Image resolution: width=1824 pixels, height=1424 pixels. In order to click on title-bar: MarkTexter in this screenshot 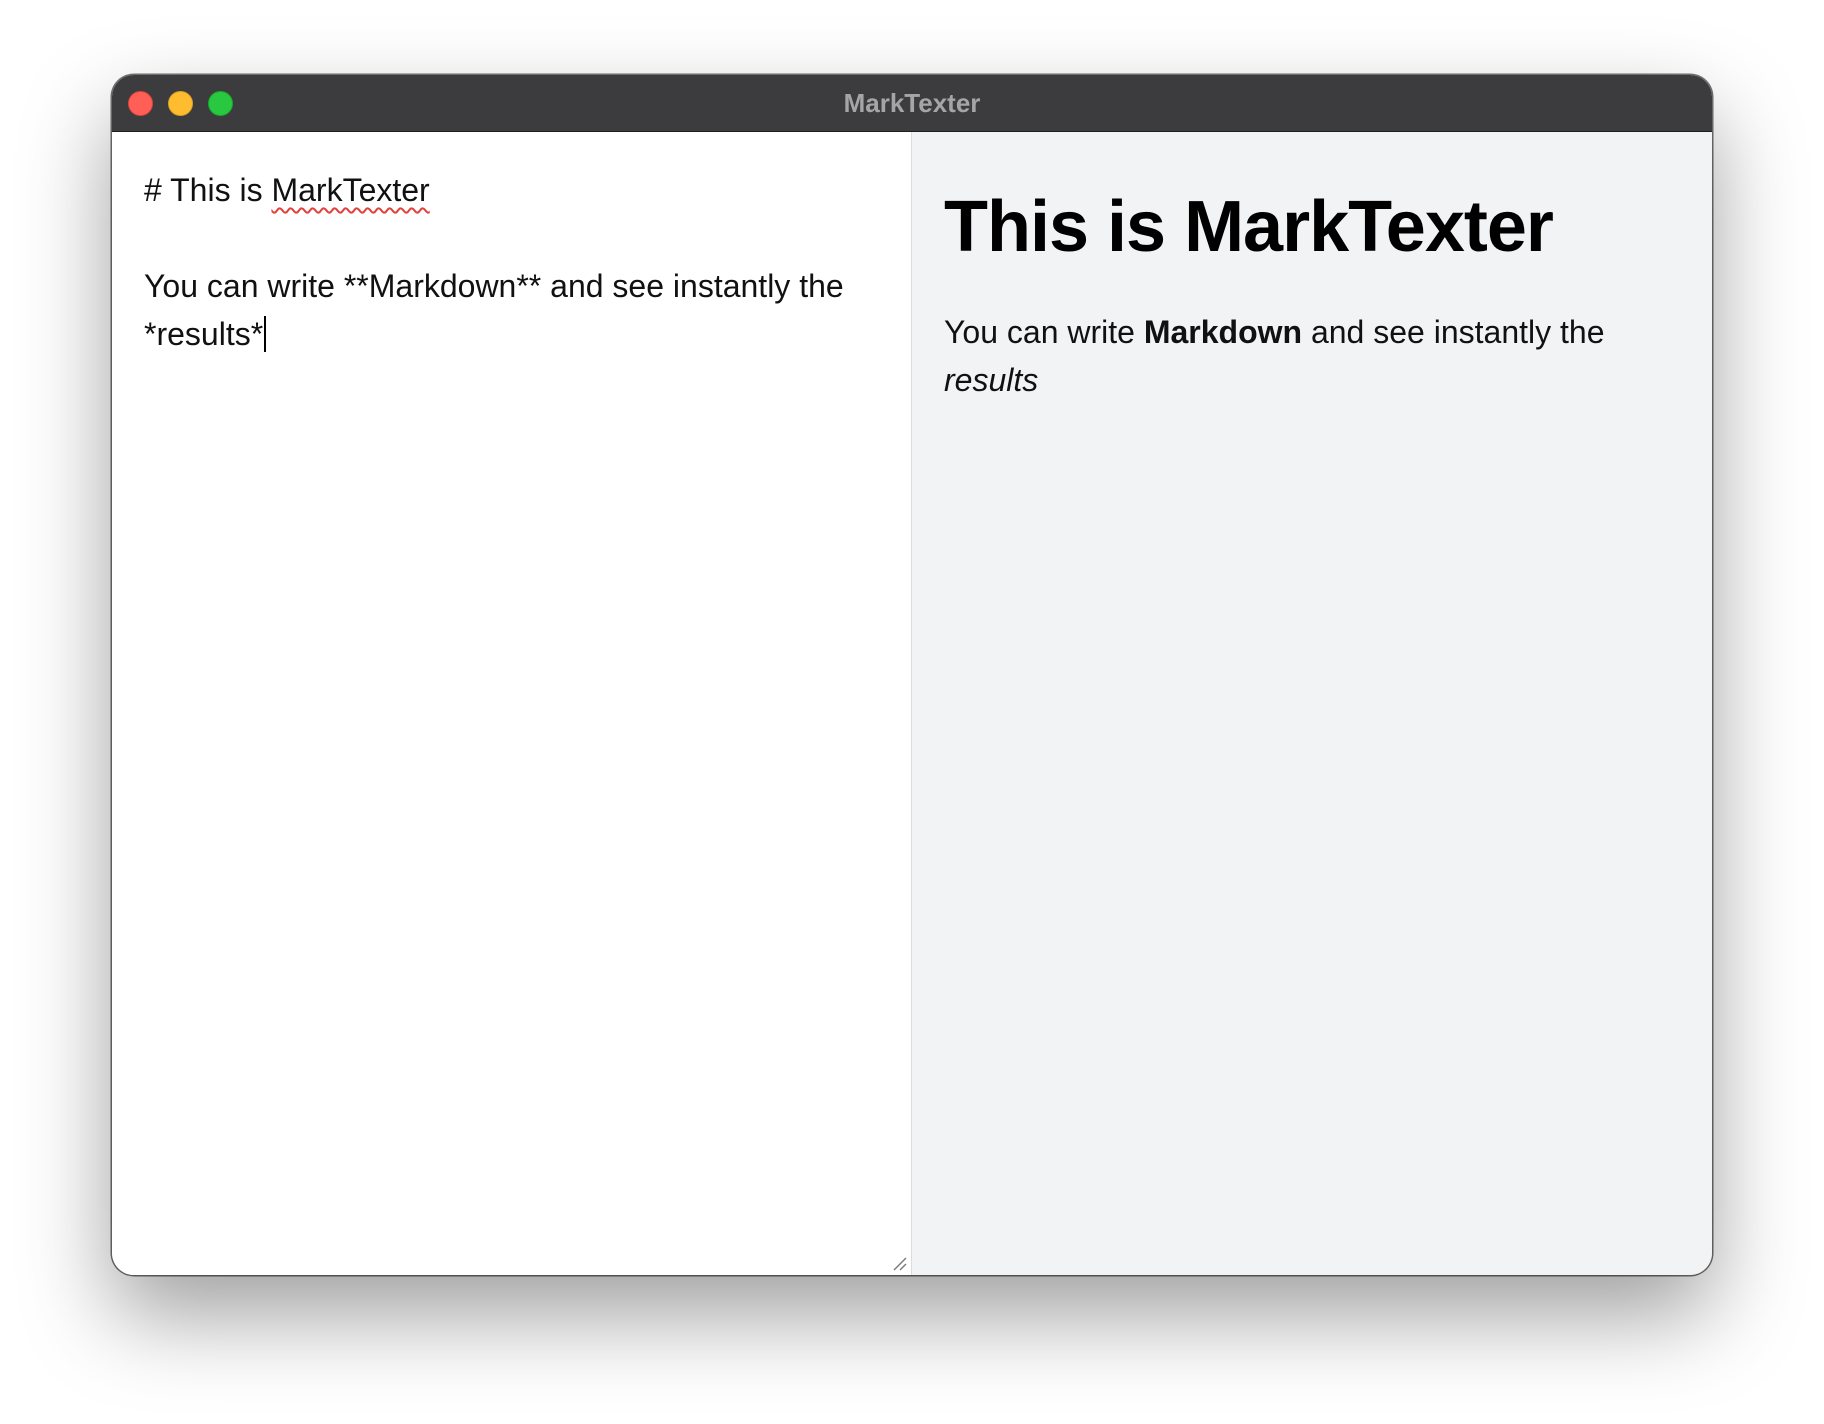, I will do `click(912, 103)`.